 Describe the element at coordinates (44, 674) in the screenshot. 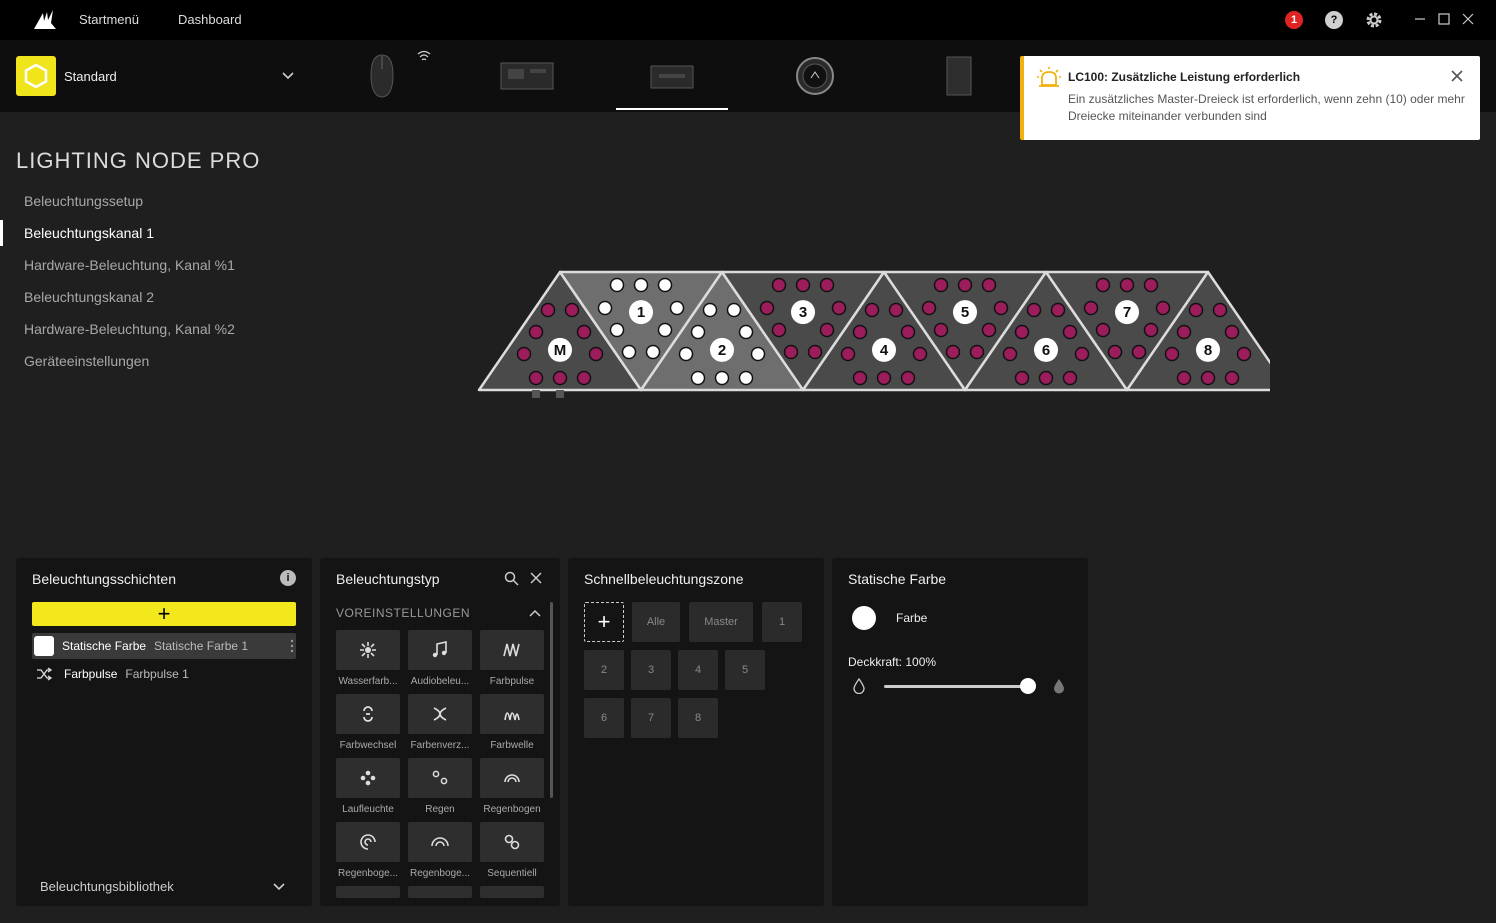

I see `shuffle-icon` at that location.